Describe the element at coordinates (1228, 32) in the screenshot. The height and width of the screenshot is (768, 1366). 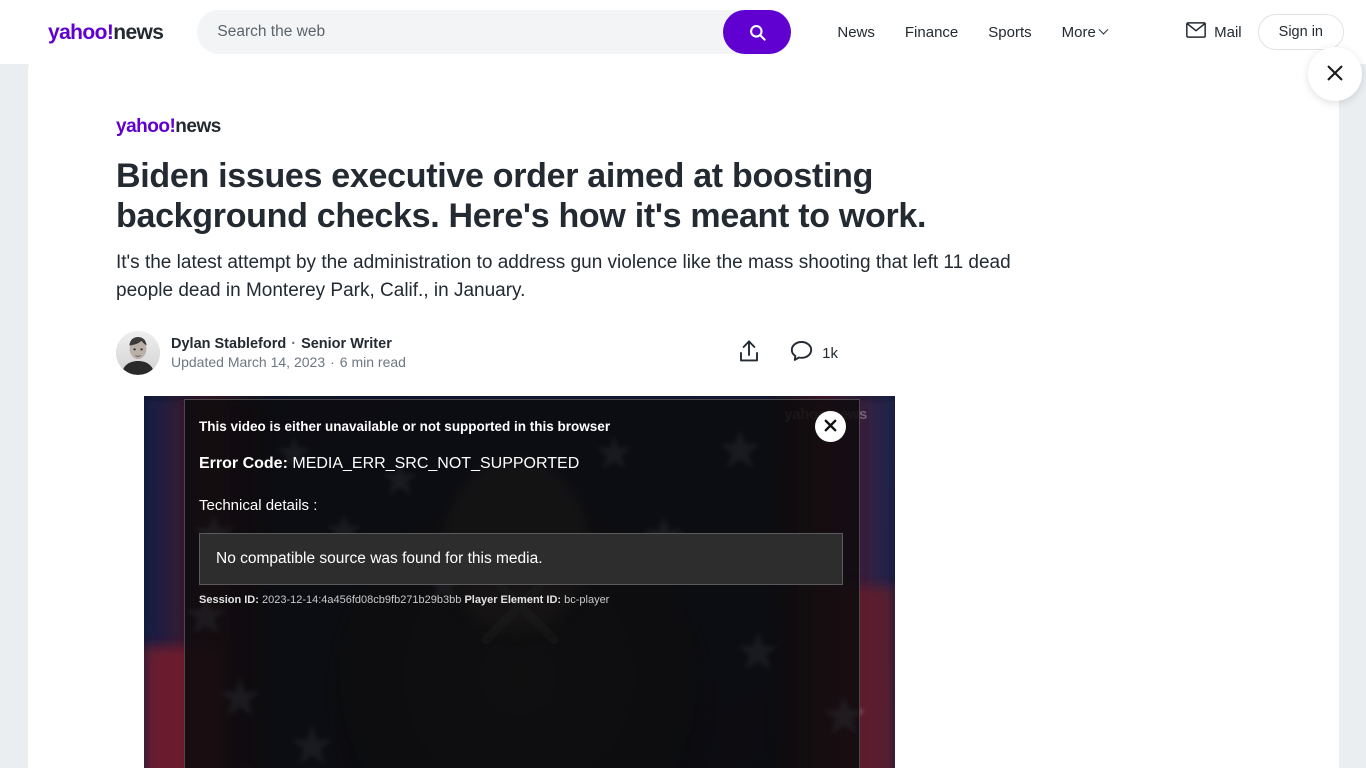
I see `mail-label: Mail` at that location.